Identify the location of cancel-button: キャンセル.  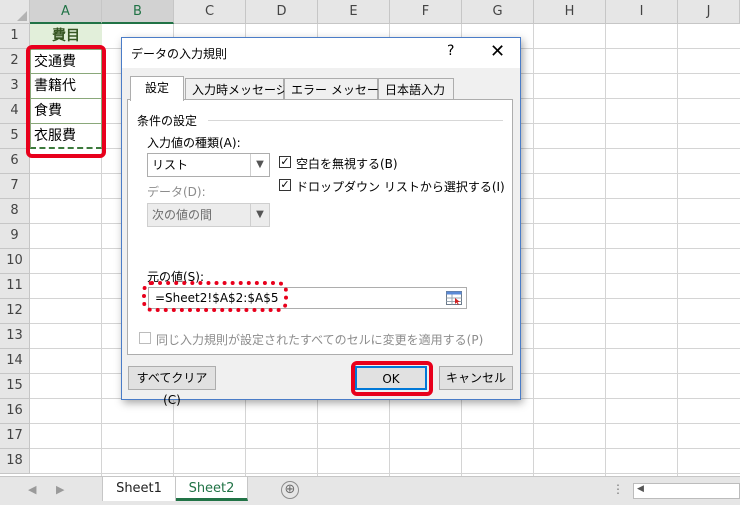
(476, 378).